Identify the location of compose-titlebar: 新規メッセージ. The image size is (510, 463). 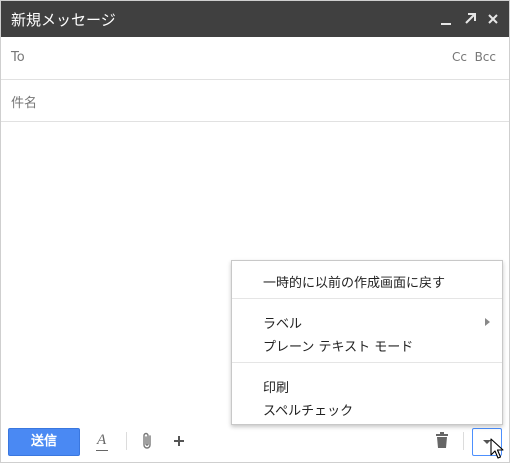
(255, 19).